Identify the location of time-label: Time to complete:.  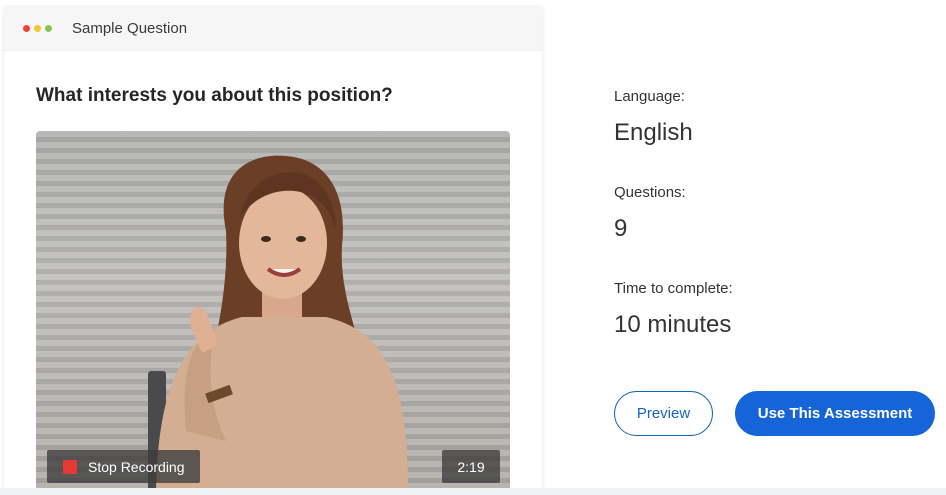
(673, 288).